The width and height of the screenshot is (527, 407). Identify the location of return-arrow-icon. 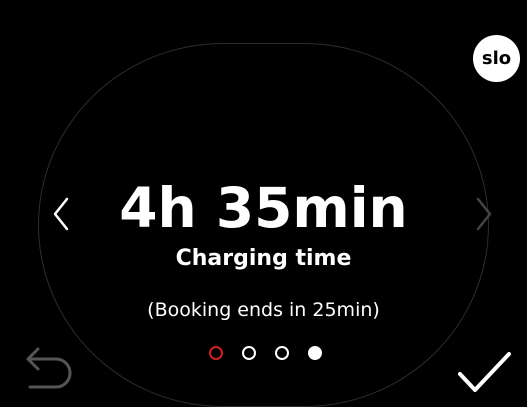
(49, 368).